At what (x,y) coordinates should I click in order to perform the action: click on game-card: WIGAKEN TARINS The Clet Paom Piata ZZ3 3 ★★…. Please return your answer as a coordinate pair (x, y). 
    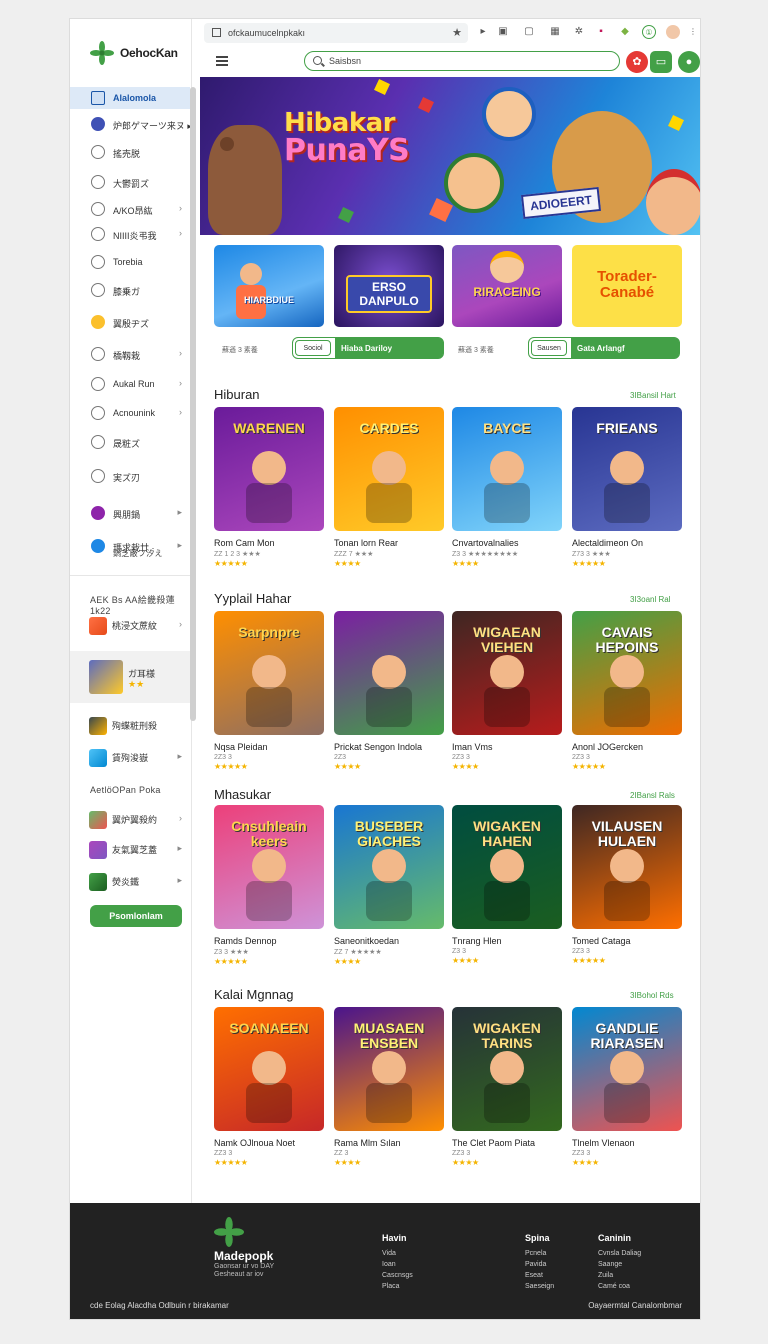
    Looking at the image, I should click on (507, 1087).